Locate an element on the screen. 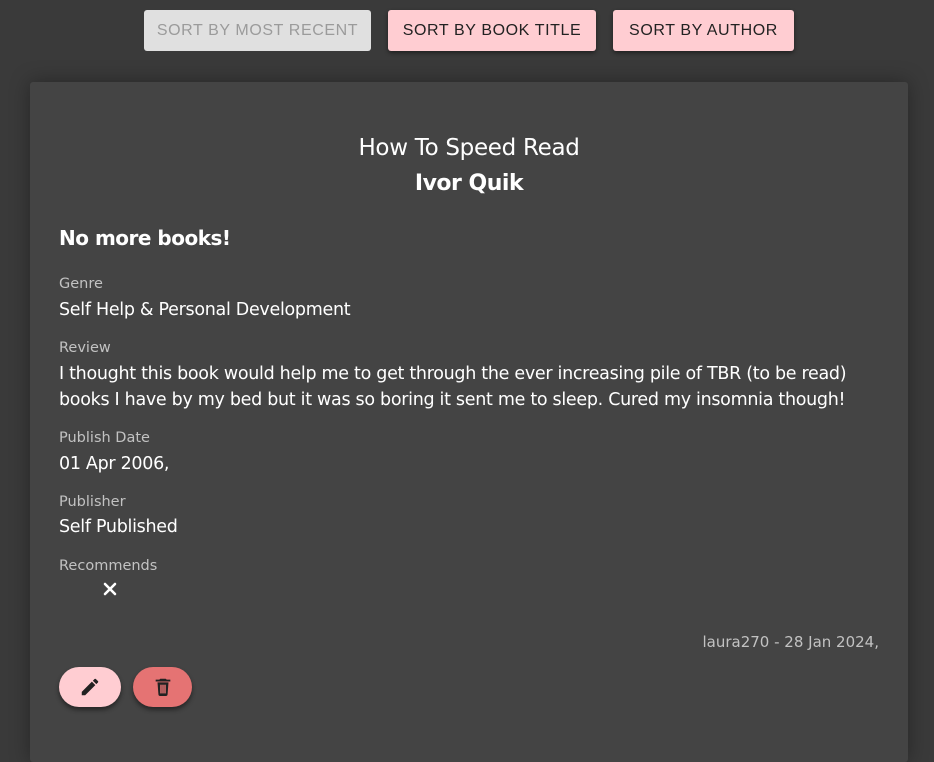  genre-label: Genre is located at coordinates (81, 284).